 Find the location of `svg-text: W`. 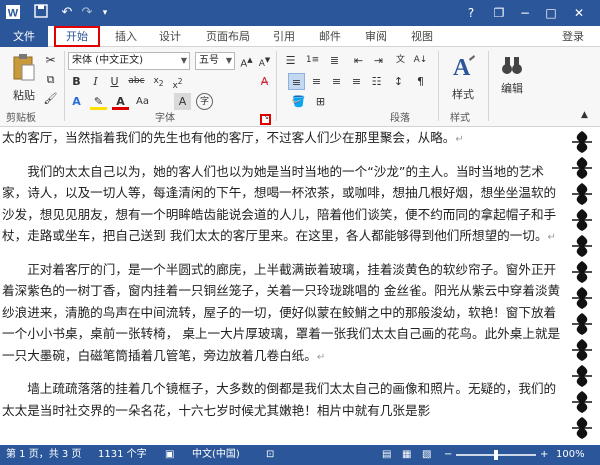

svg-text: W is located at coordinates (13, 14).